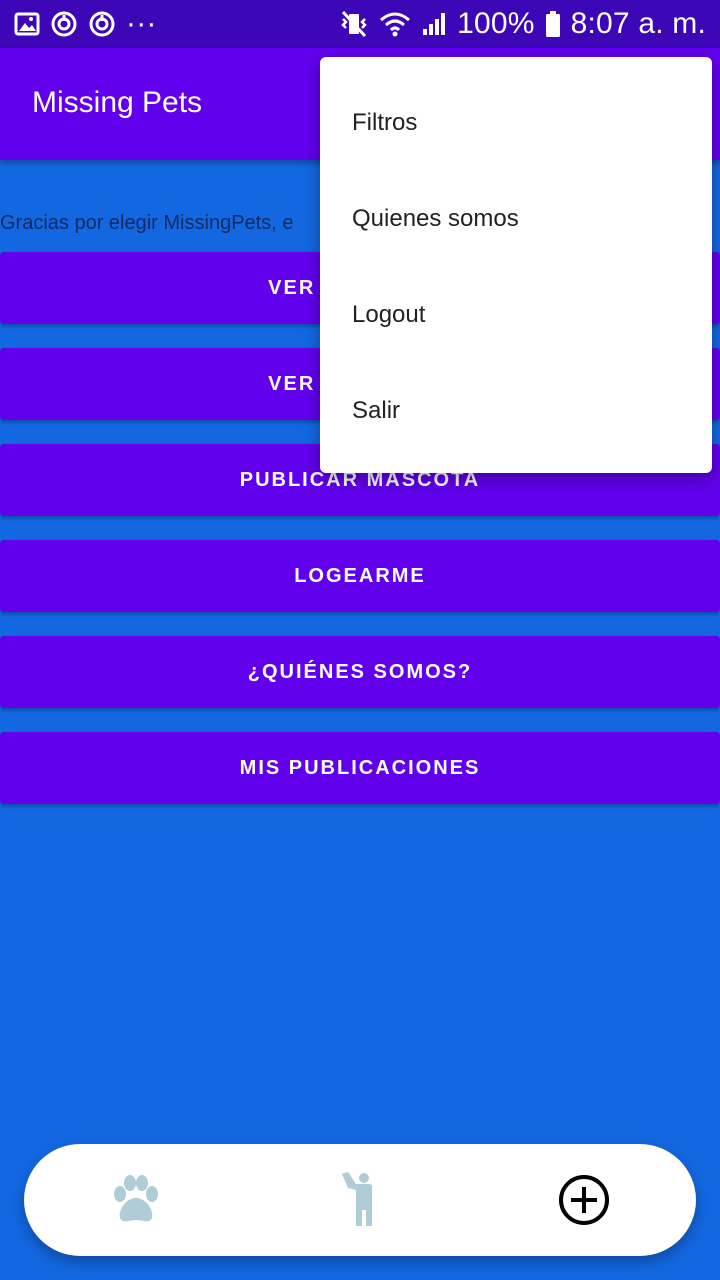  I want to click on person-icon, so click(357, 1199).